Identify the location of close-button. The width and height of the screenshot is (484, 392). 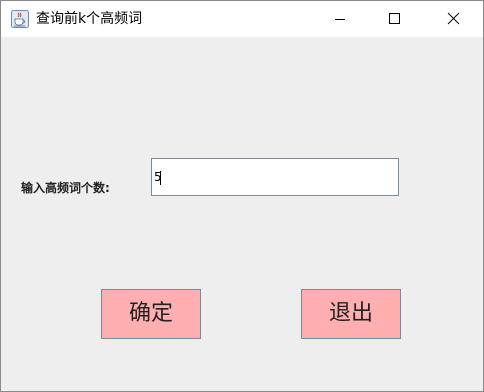
(454, 19).